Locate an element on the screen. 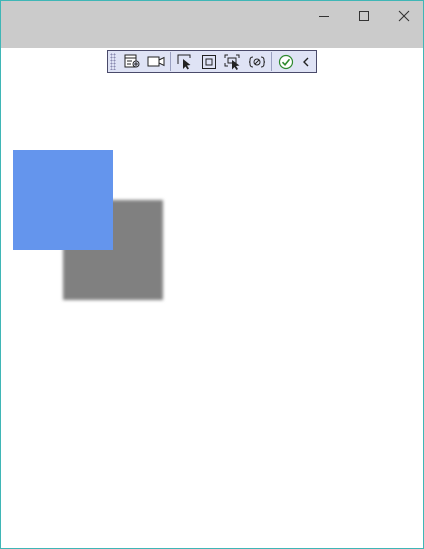 The height and width of the screenshot is (549, 424). live-visual-tree-icon is located at coordinates (131, 61).